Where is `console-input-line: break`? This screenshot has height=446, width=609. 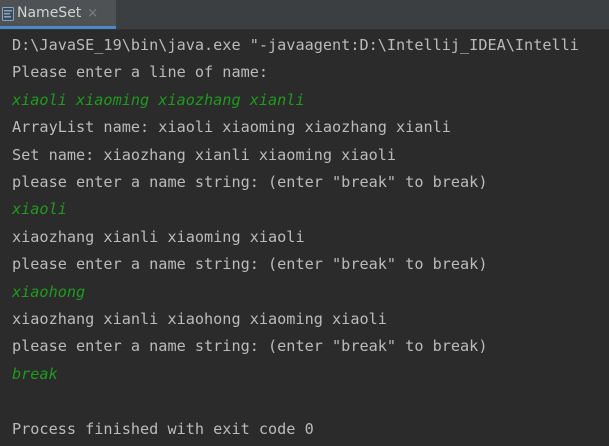
console-input-line: break is located at coordinates (35, 373).